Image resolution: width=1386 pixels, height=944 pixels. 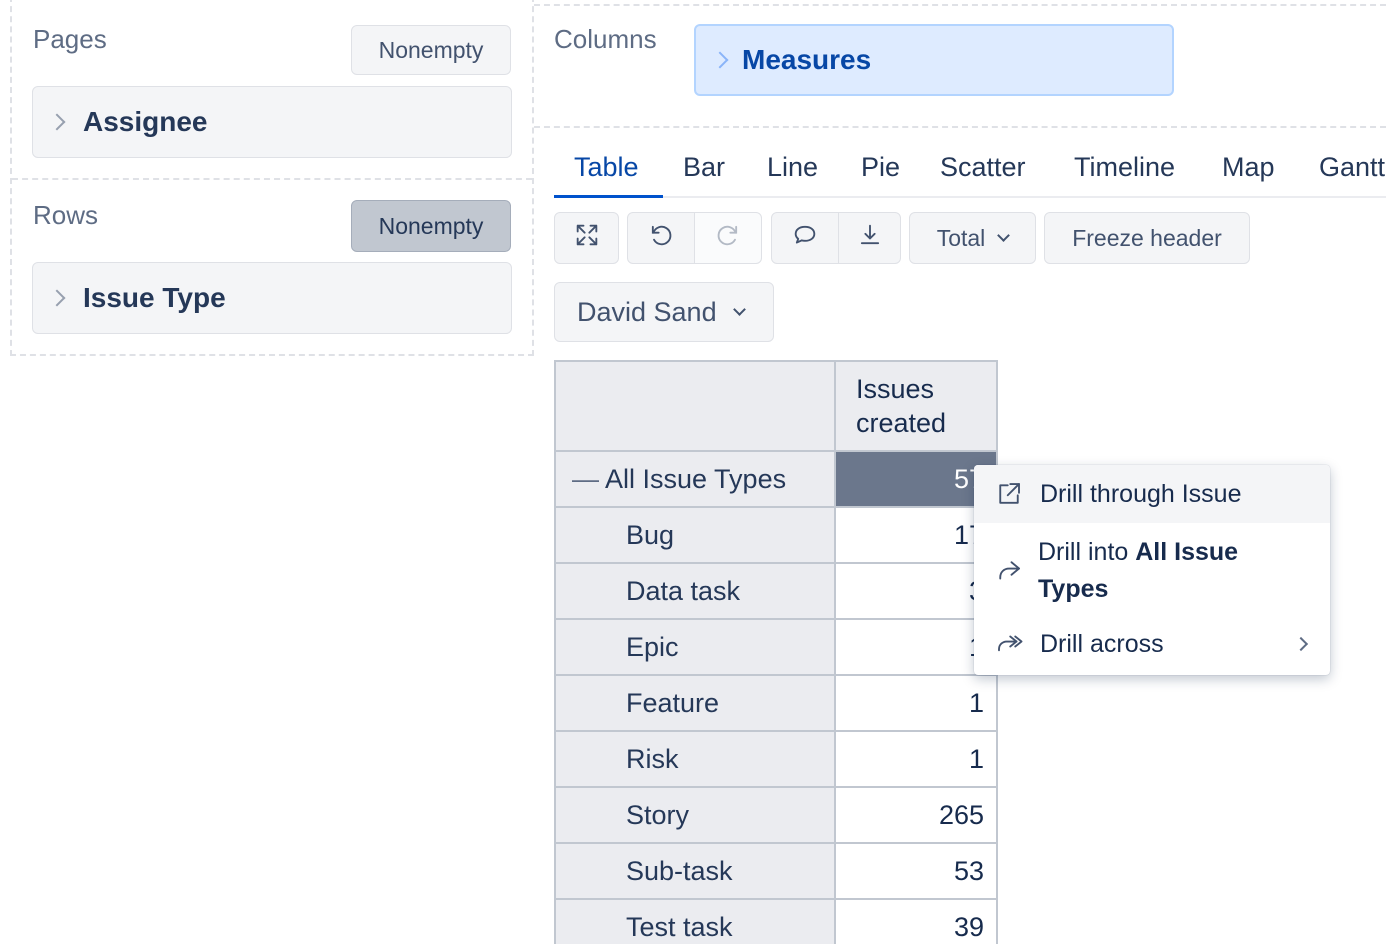 I want to click on rows-nonempty-button: Nonempty, so click(x=431, y=226).